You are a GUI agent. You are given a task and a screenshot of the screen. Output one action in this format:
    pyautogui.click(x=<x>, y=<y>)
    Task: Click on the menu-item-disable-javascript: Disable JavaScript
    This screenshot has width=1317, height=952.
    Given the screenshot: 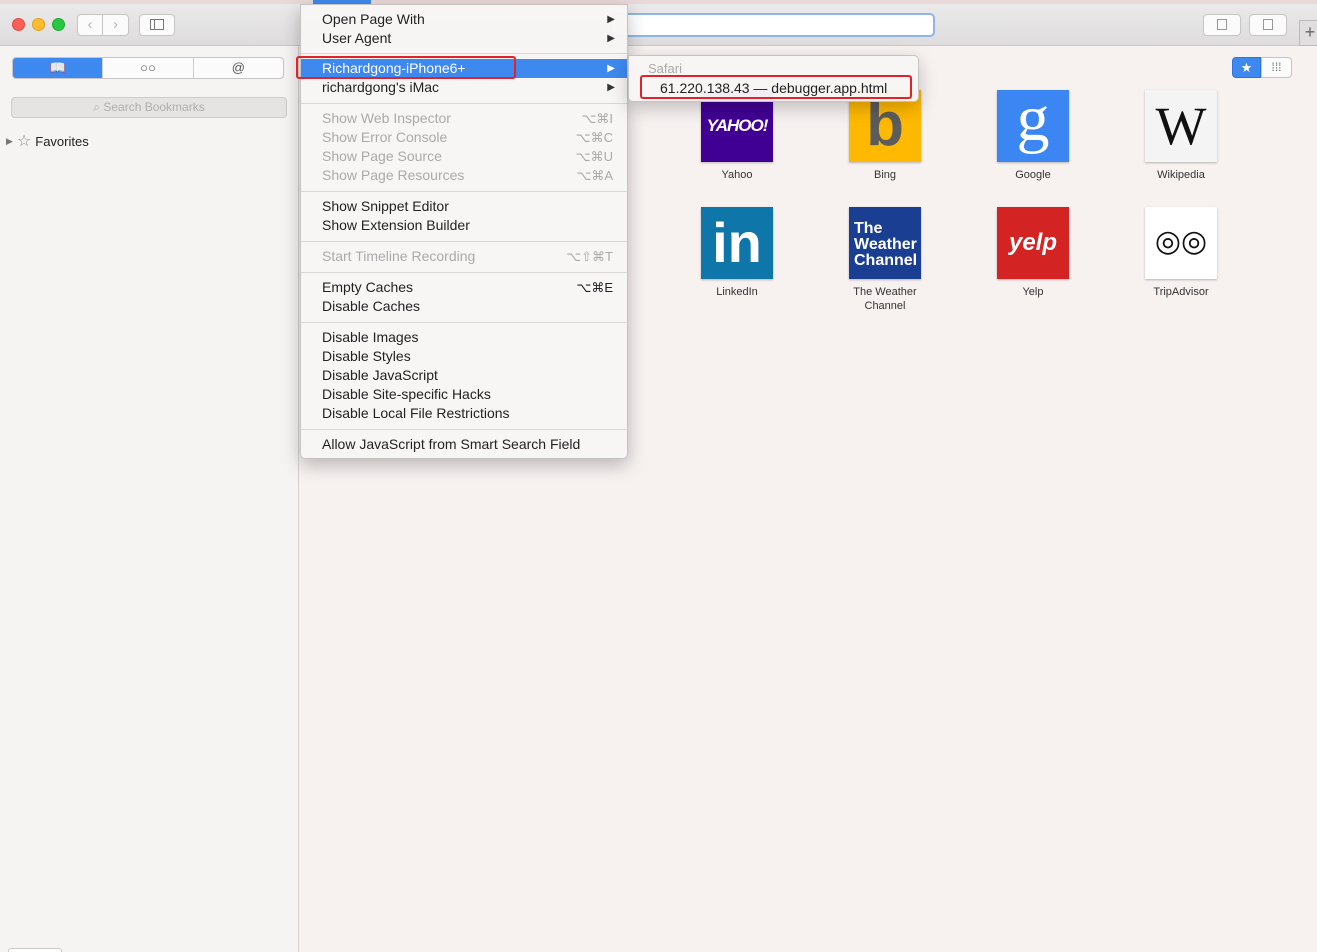 What is the action you would take?
    pyautogui.click(x=464, y=375)
    